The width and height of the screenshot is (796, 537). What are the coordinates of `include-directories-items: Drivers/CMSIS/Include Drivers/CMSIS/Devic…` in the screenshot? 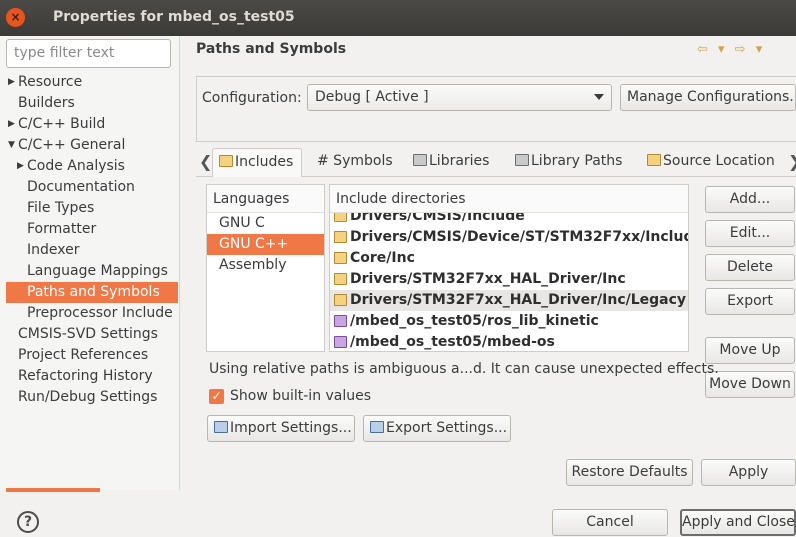 It's located at (509, 278).